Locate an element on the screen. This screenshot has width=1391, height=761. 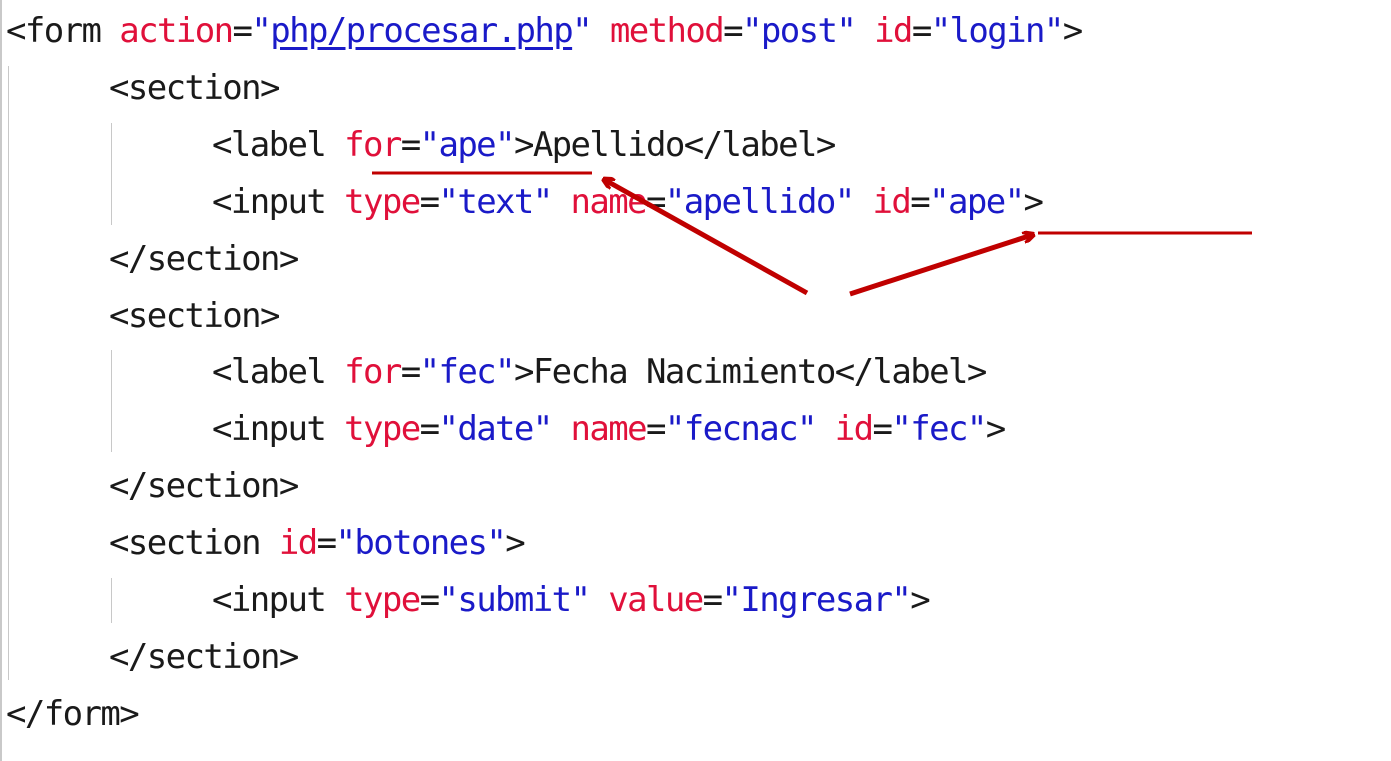
attribute-token: value is located at coordinates (656, 600).